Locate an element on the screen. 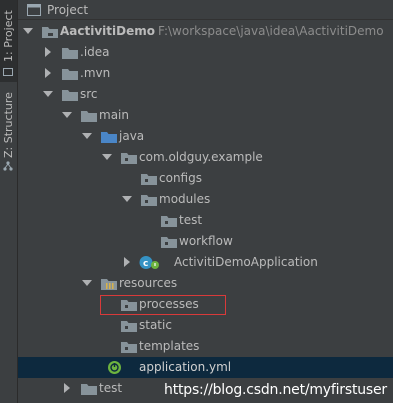 The width and height of the screenshot is (393, 403). tree-row-modules: modules is located at coordinates (205, 199).